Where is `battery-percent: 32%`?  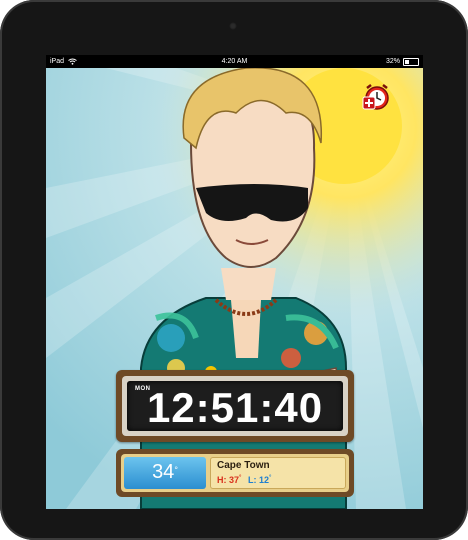 battery-percent: 32% is located at coordinates (392, 61).